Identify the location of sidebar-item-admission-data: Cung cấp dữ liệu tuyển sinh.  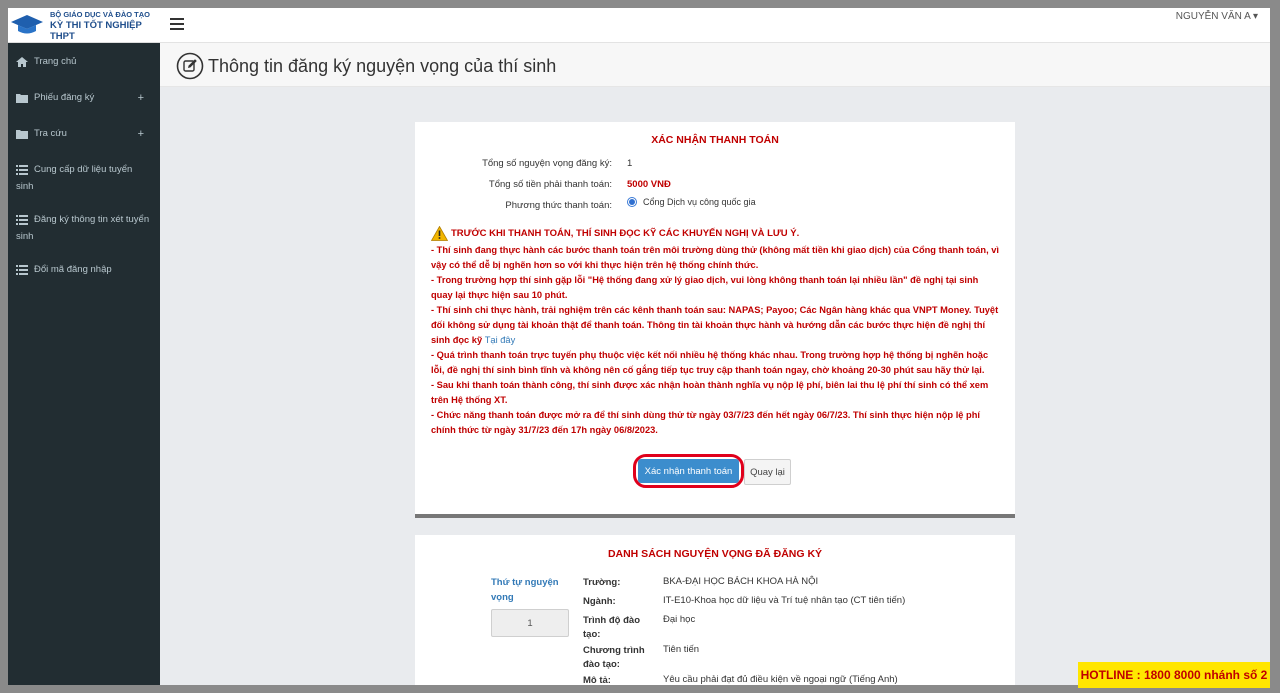
(84, 176).